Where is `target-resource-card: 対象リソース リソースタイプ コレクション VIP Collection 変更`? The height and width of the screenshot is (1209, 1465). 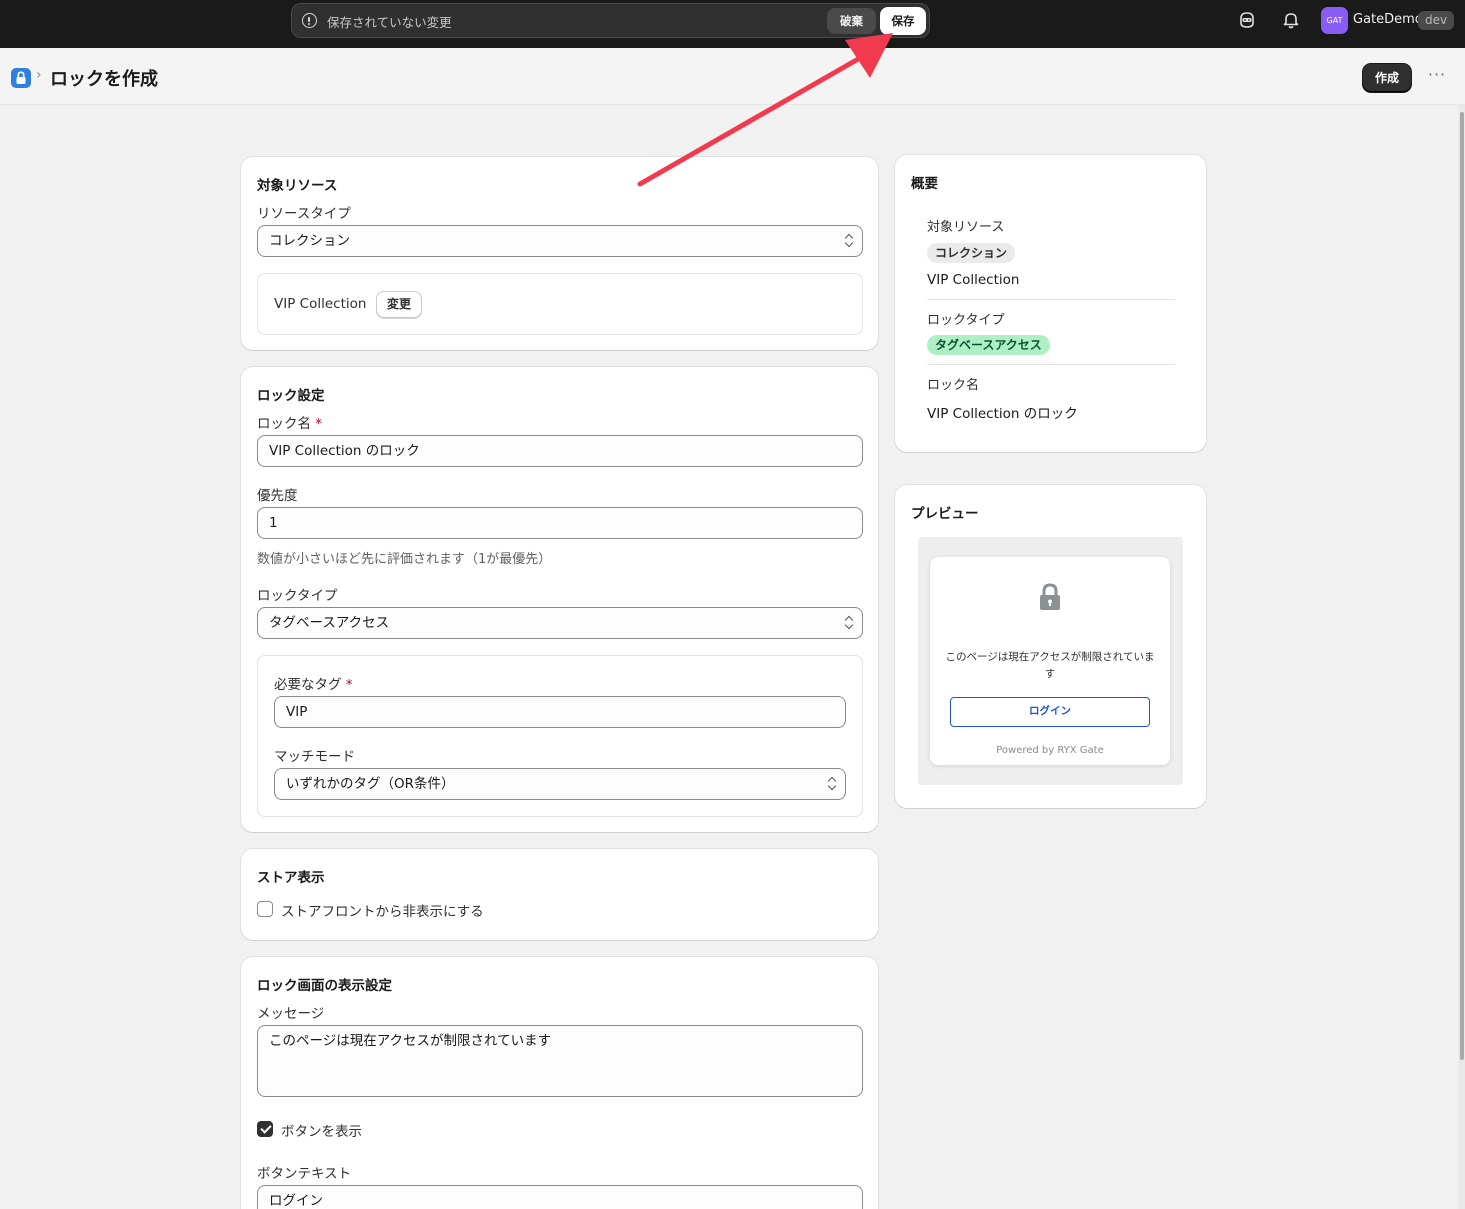 target-resource-card: 対象リソース リソースタイプ コレクション VIP Collection 変更 is located at coordinates (559, 253).